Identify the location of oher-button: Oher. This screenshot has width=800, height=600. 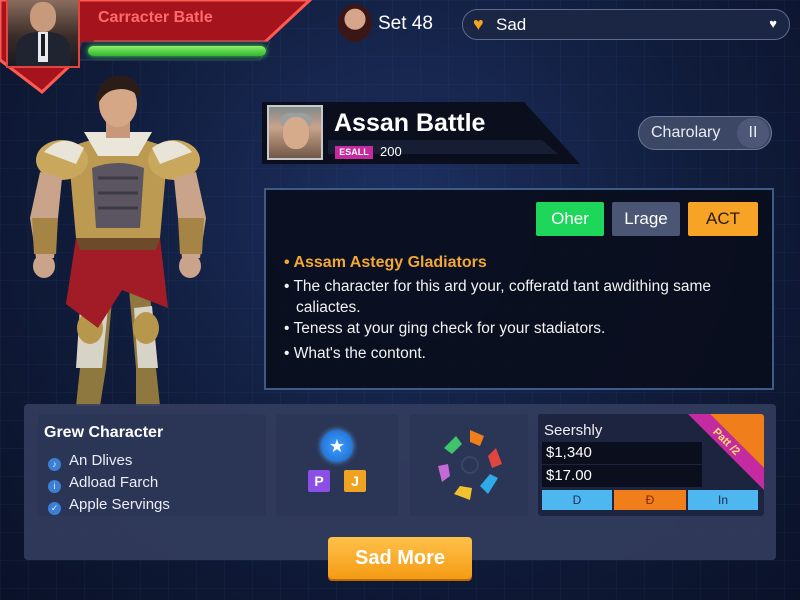
(570, 219).